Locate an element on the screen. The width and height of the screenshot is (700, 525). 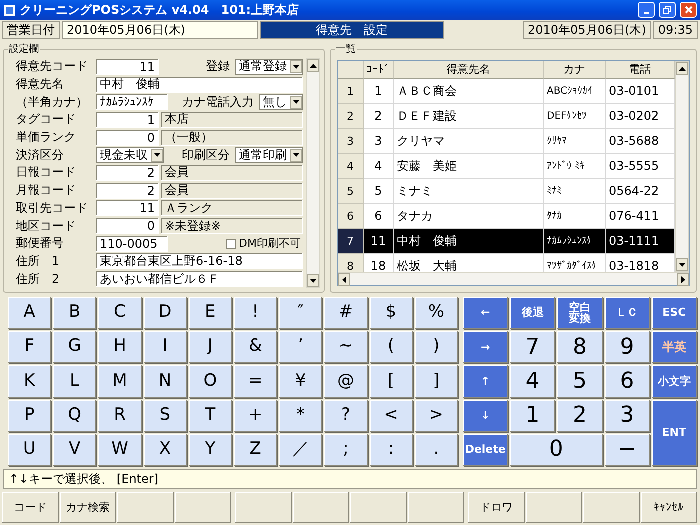
key: D is located at coordinates (165, 313).